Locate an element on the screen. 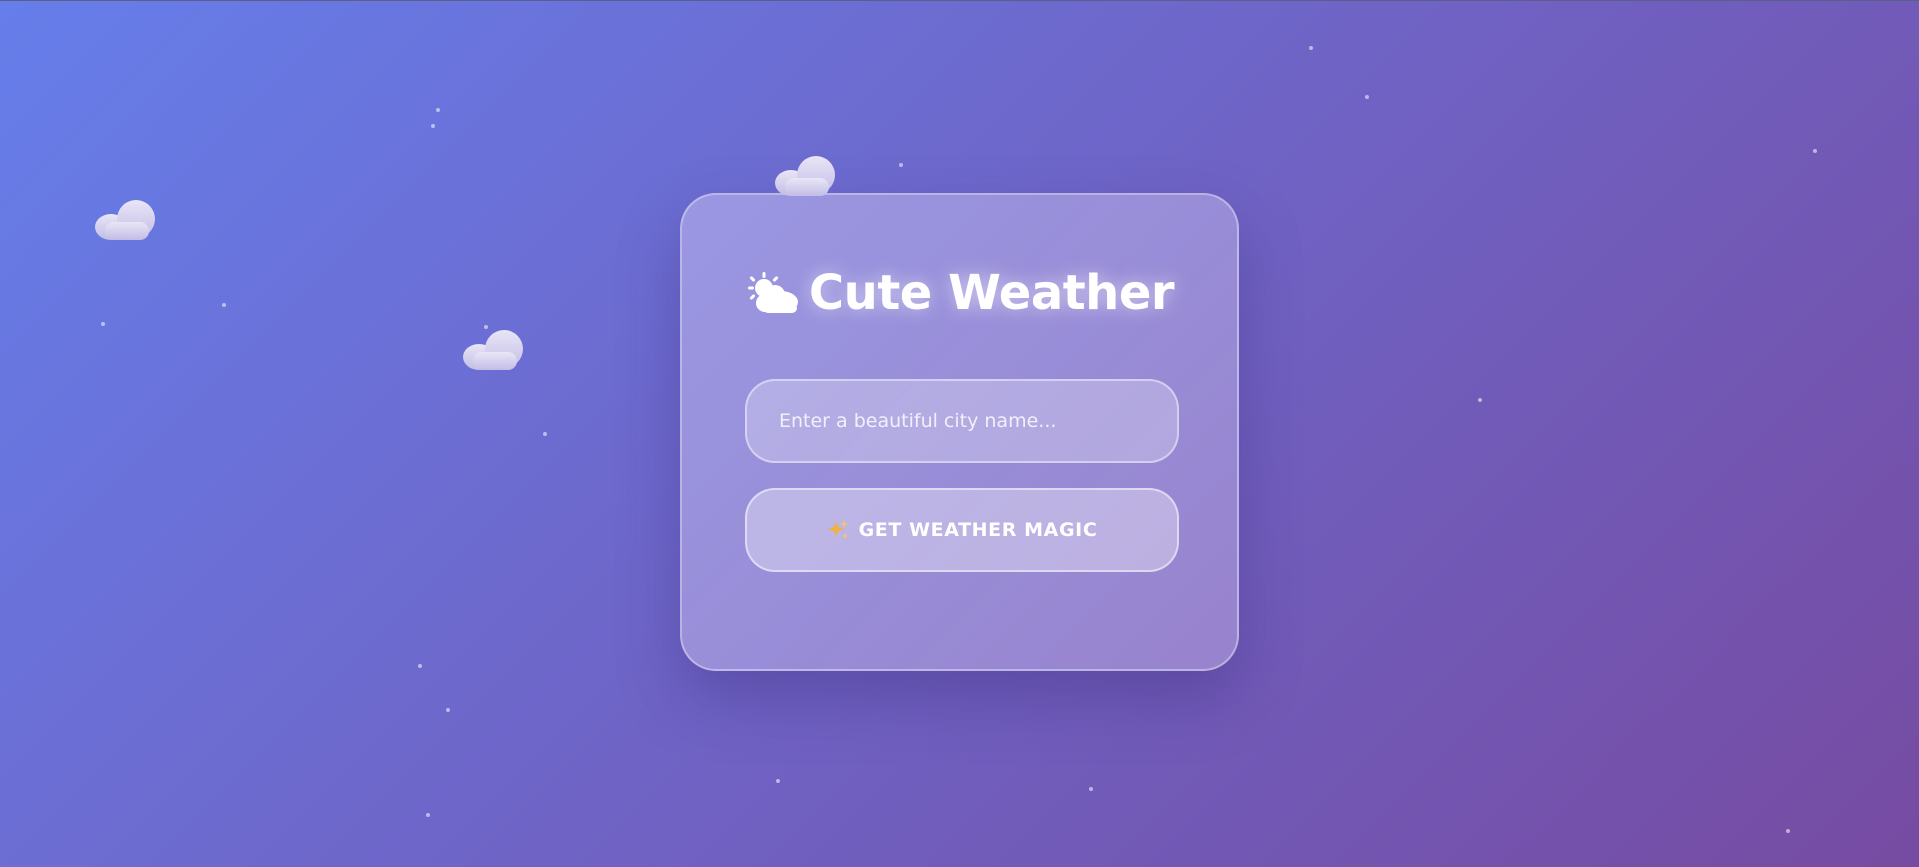  sparkles-icon is located at coordinates (837, 529).